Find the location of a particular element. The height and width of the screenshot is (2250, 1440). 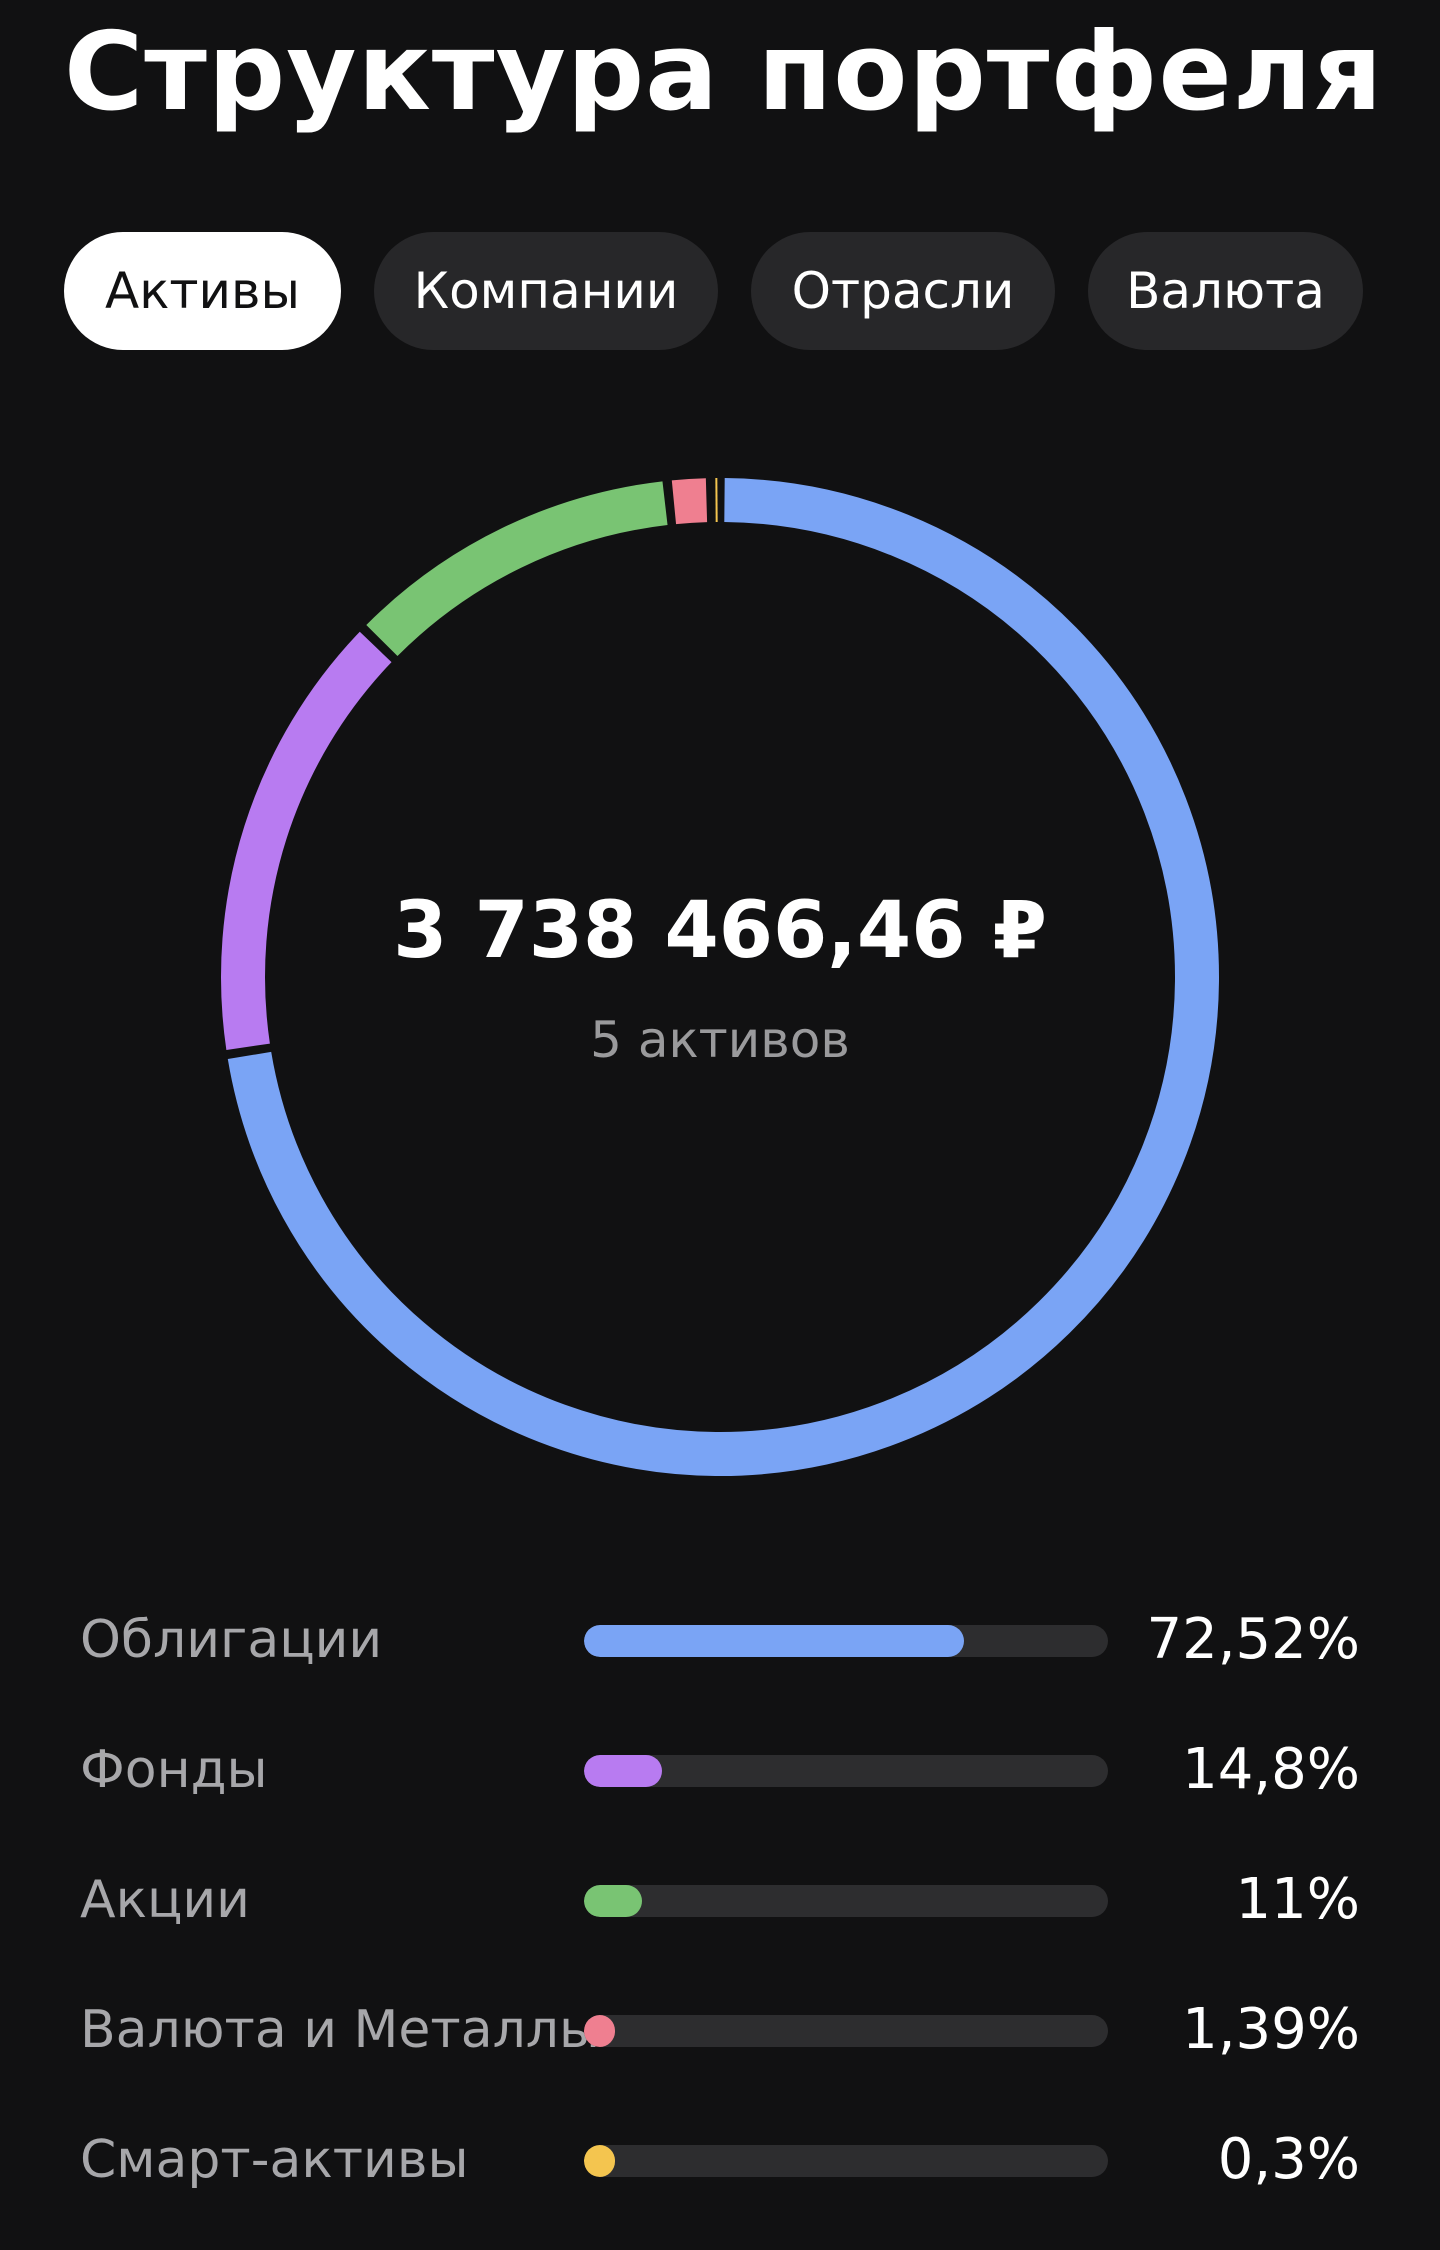

legend-label: Смарт-активы is located at coordinates (274, 2160).